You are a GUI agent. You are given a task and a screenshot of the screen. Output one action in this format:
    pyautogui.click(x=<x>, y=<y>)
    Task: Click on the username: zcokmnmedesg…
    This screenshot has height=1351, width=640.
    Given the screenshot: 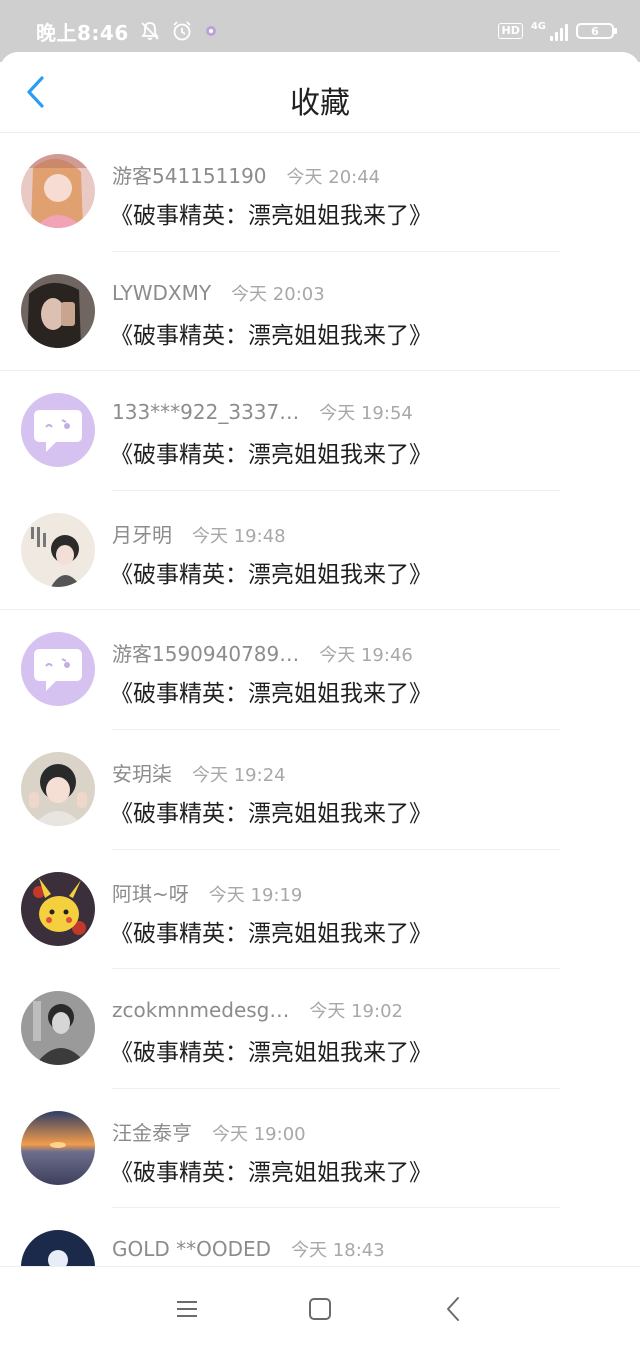 What is the action you would take?
    pyautogui.click(x=200, y=1010)
    